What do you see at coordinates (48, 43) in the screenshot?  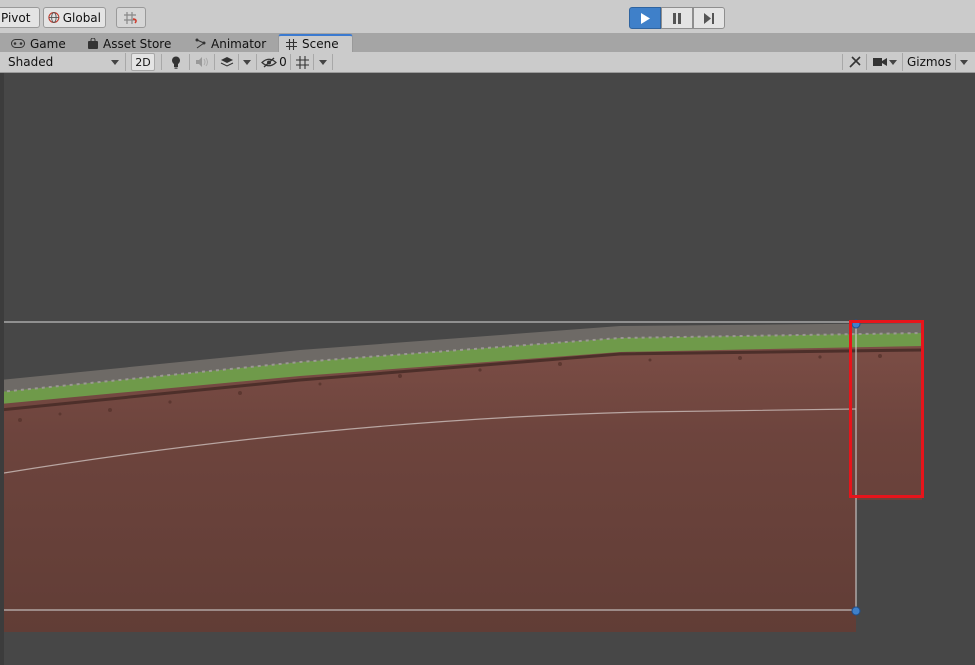 I see `tab-label: Game` at bounding box center [48, 43].